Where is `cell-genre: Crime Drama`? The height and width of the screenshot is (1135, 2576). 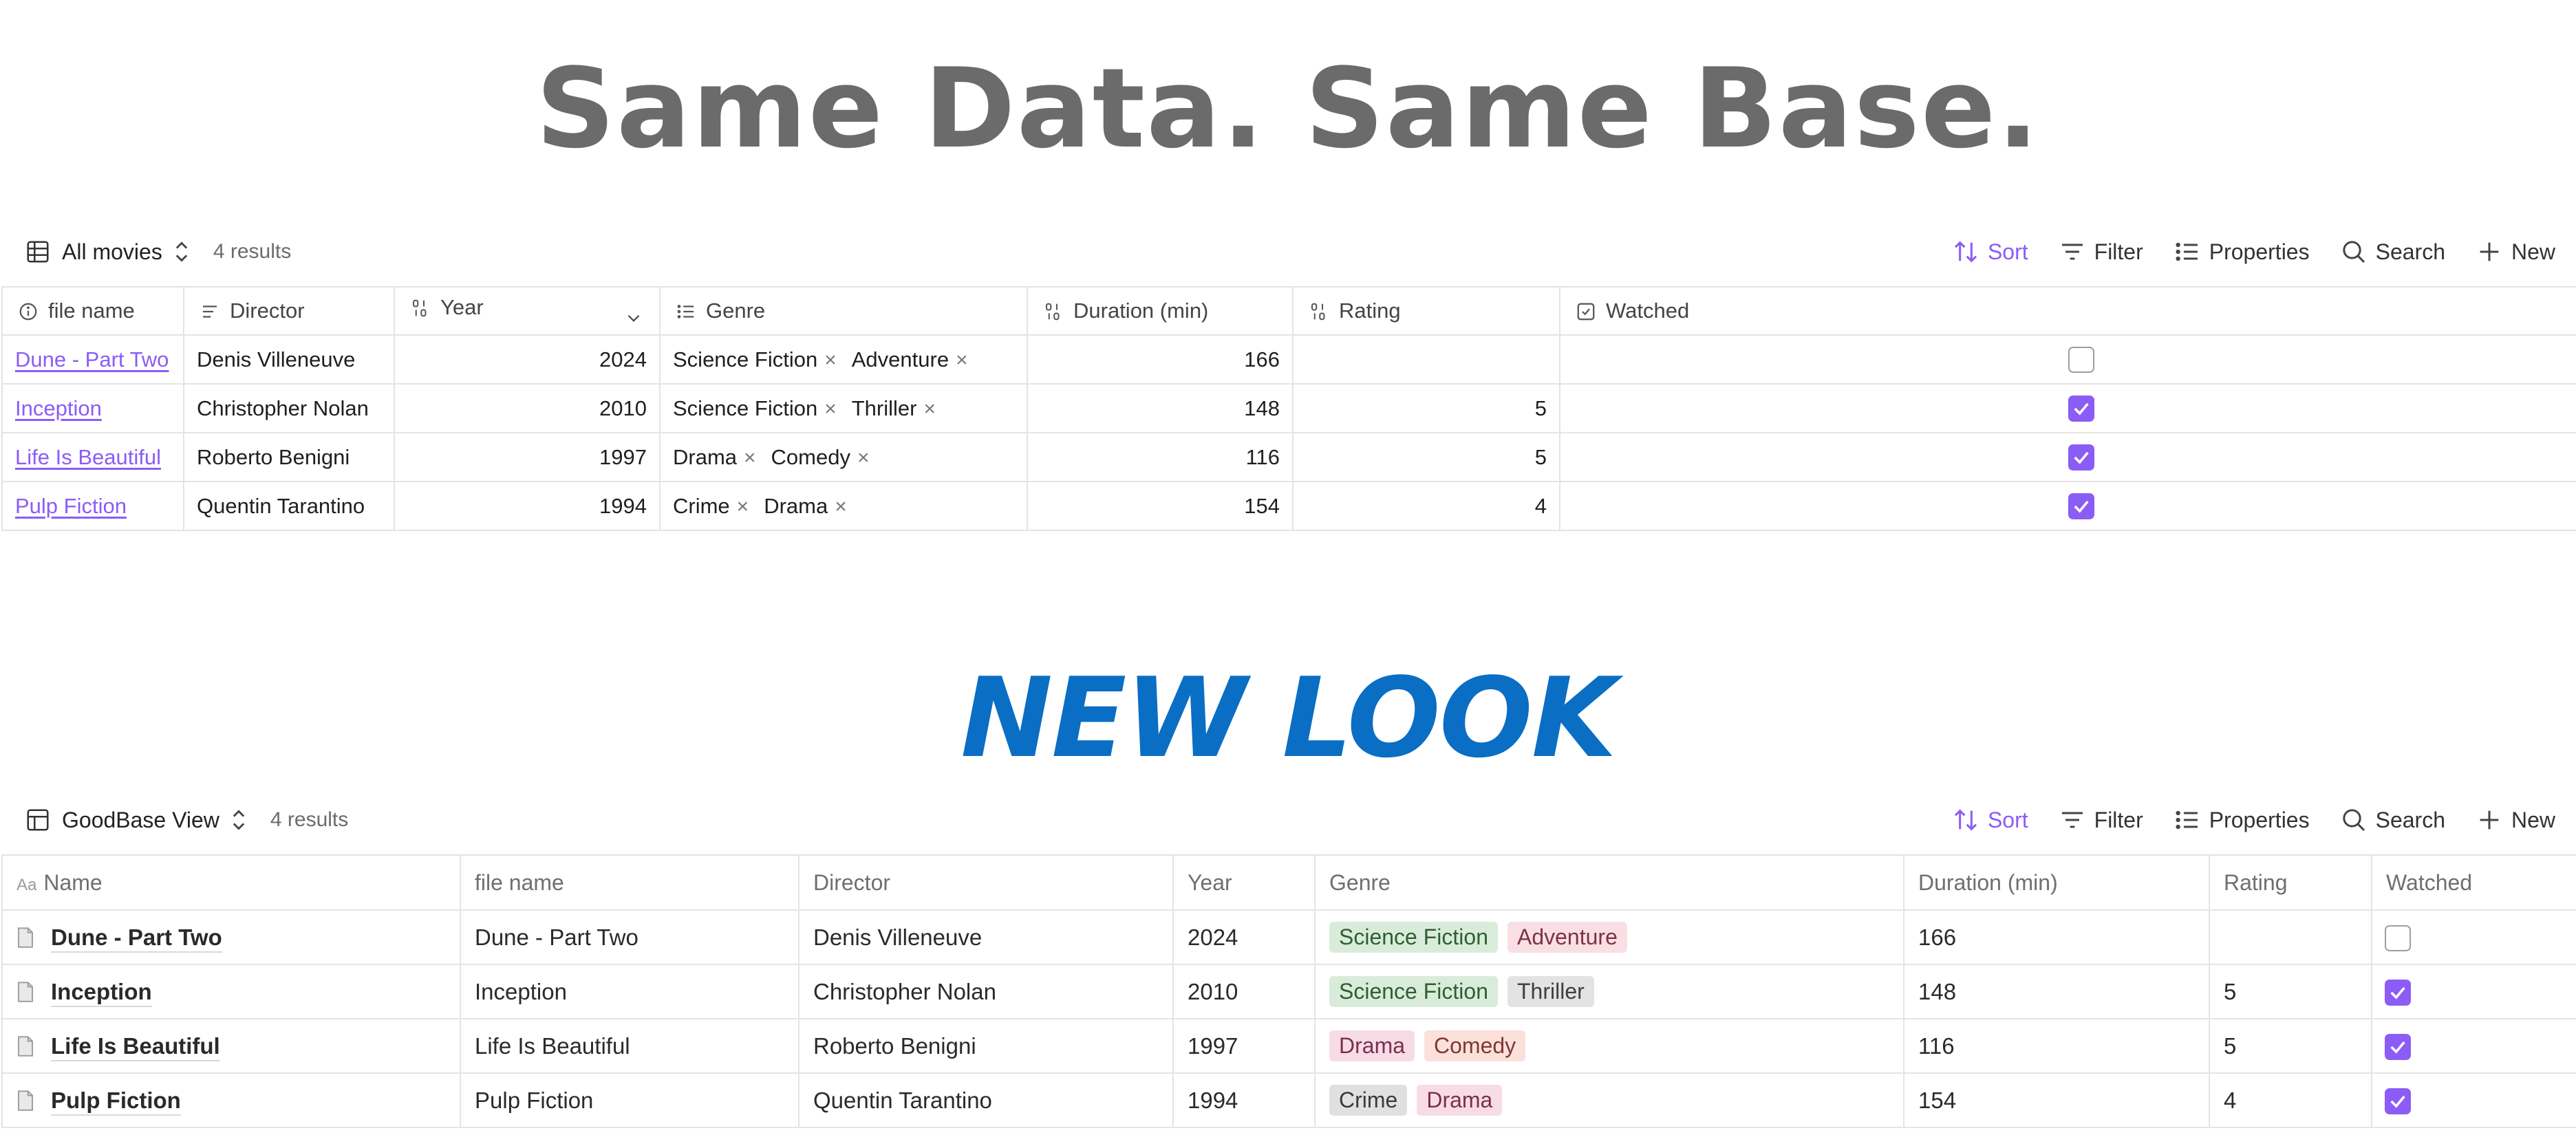 cell-genre: Crime Drama is located at coordinates (1609, 1100).